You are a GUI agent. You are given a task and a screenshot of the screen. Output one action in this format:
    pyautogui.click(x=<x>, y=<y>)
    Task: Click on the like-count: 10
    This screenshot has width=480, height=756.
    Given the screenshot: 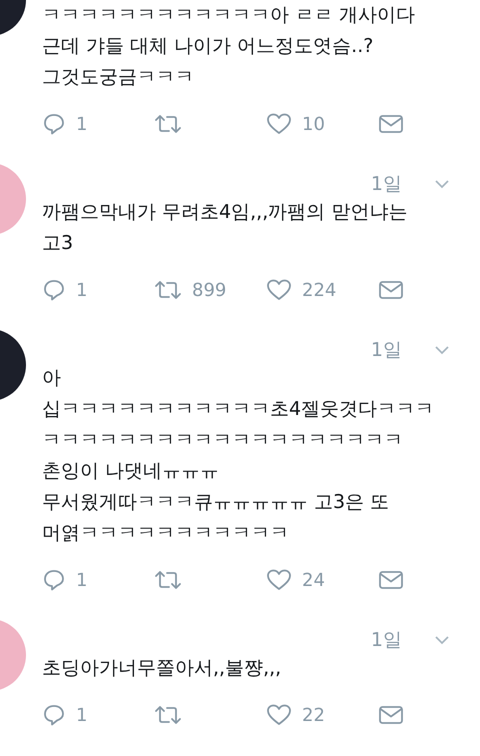 What is the action you would take?
    pyautogui.click(x=313, y=124)
    